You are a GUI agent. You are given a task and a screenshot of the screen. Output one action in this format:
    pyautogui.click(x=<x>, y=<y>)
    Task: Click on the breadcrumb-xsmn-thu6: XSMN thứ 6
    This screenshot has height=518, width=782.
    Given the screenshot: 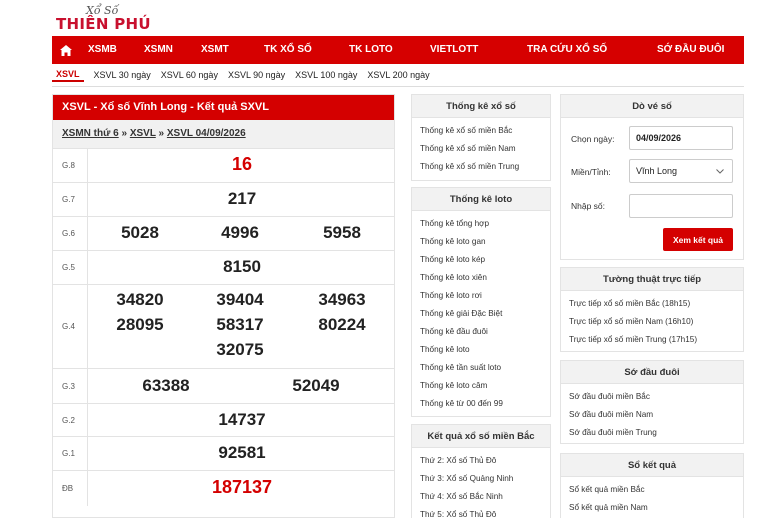 What is the action you would take?
    pyautogui.click(x=90, y=133)
    